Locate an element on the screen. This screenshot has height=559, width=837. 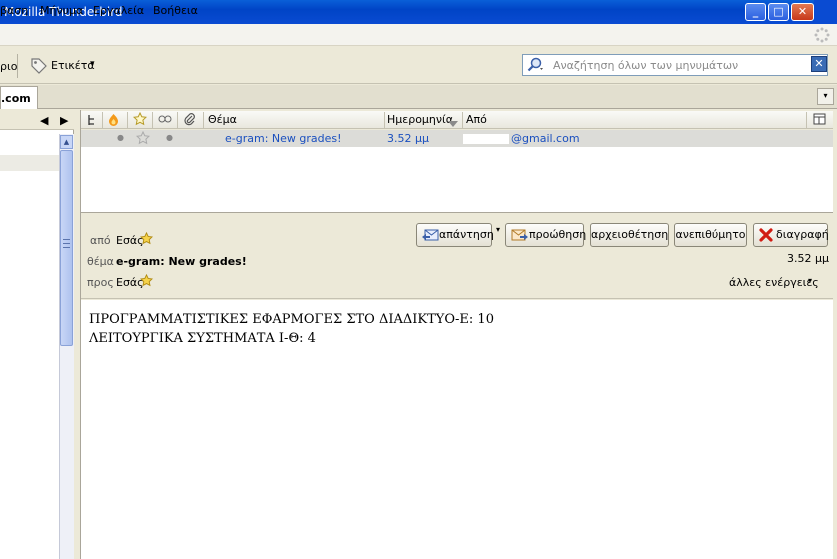
close-window-button: ✕ is located at coordinates (802, 12).